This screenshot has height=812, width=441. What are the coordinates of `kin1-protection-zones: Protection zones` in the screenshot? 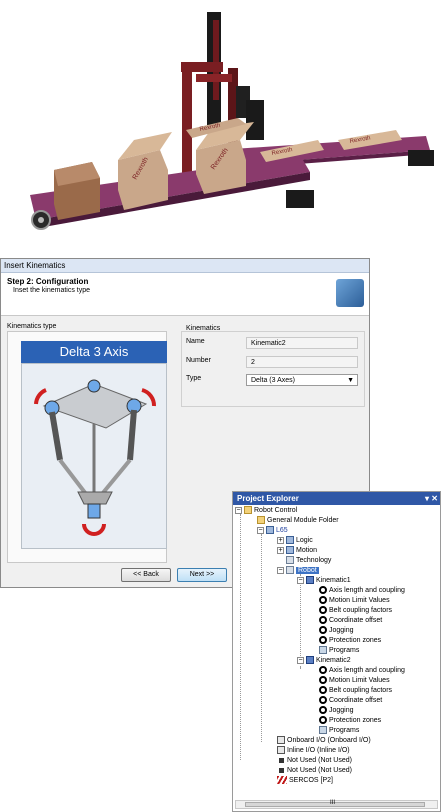 It's located at (350, 641).